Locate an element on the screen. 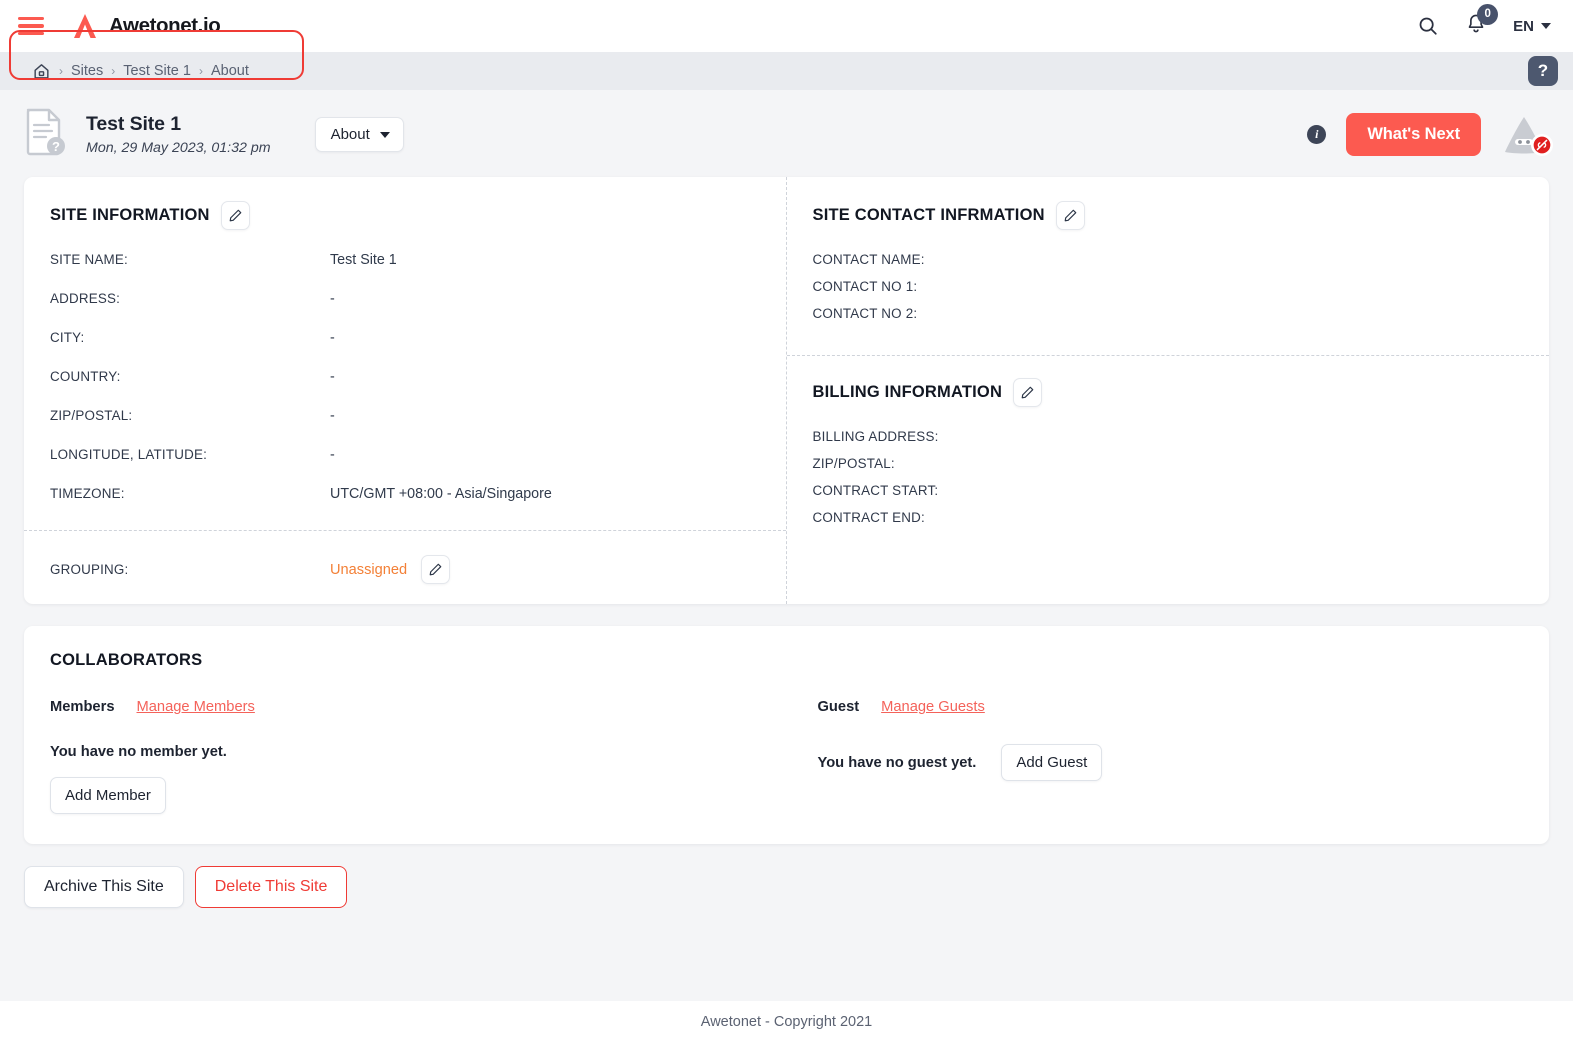 The image size is (1573, 1043). grouping-value: Unassigned is located at coordinates (369, 569).